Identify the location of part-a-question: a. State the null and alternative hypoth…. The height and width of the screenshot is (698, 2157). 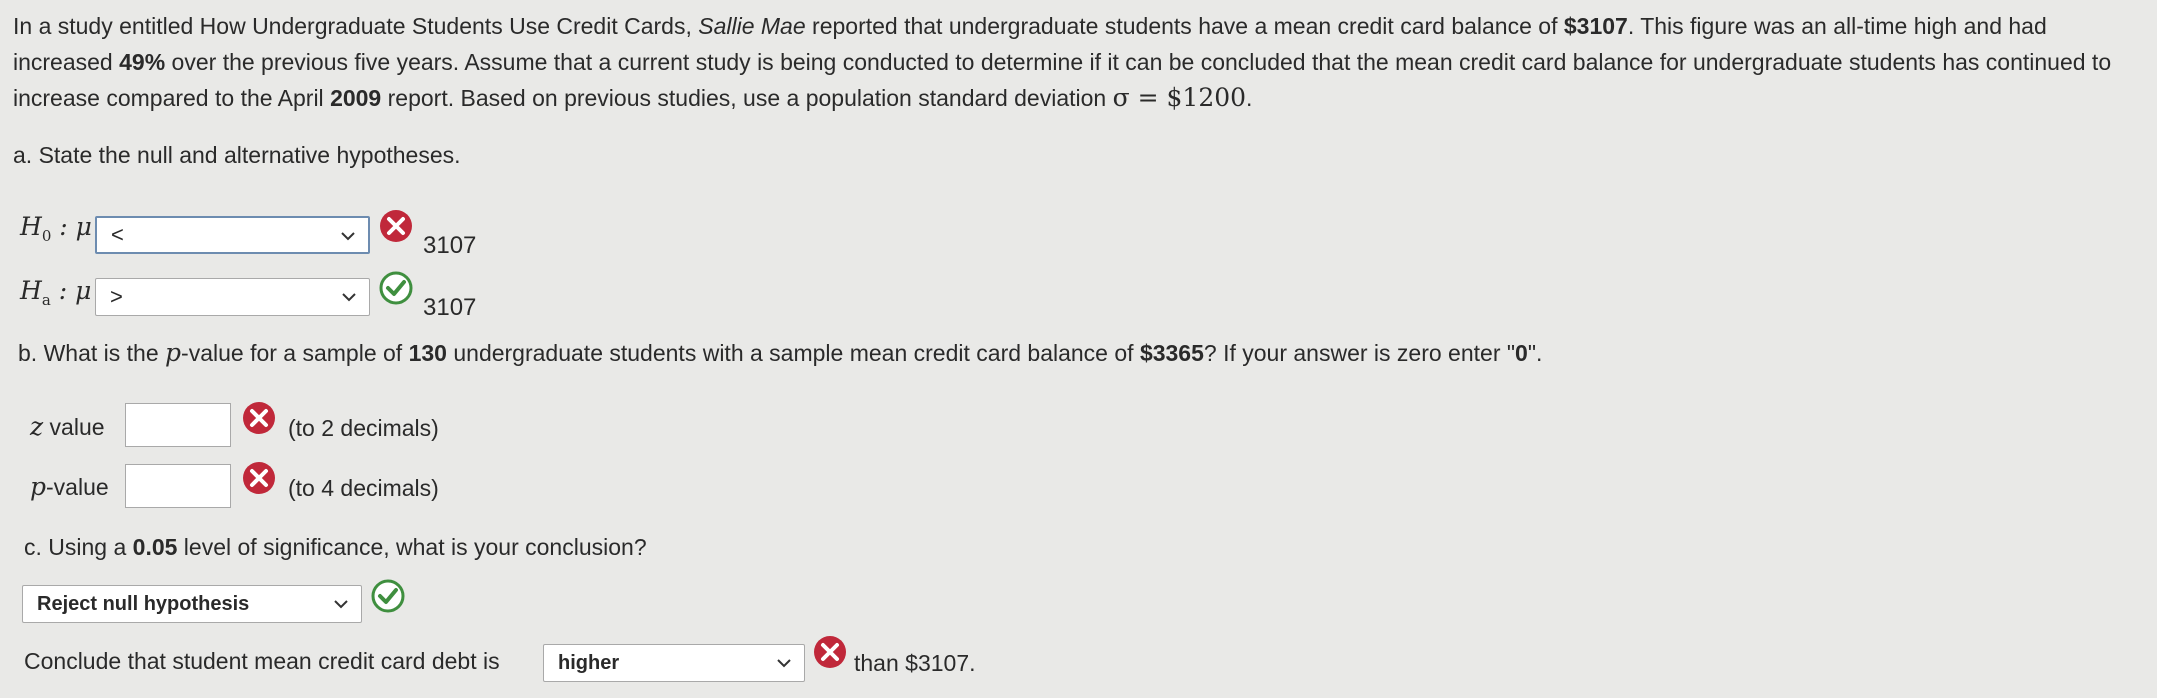
(237, 155).